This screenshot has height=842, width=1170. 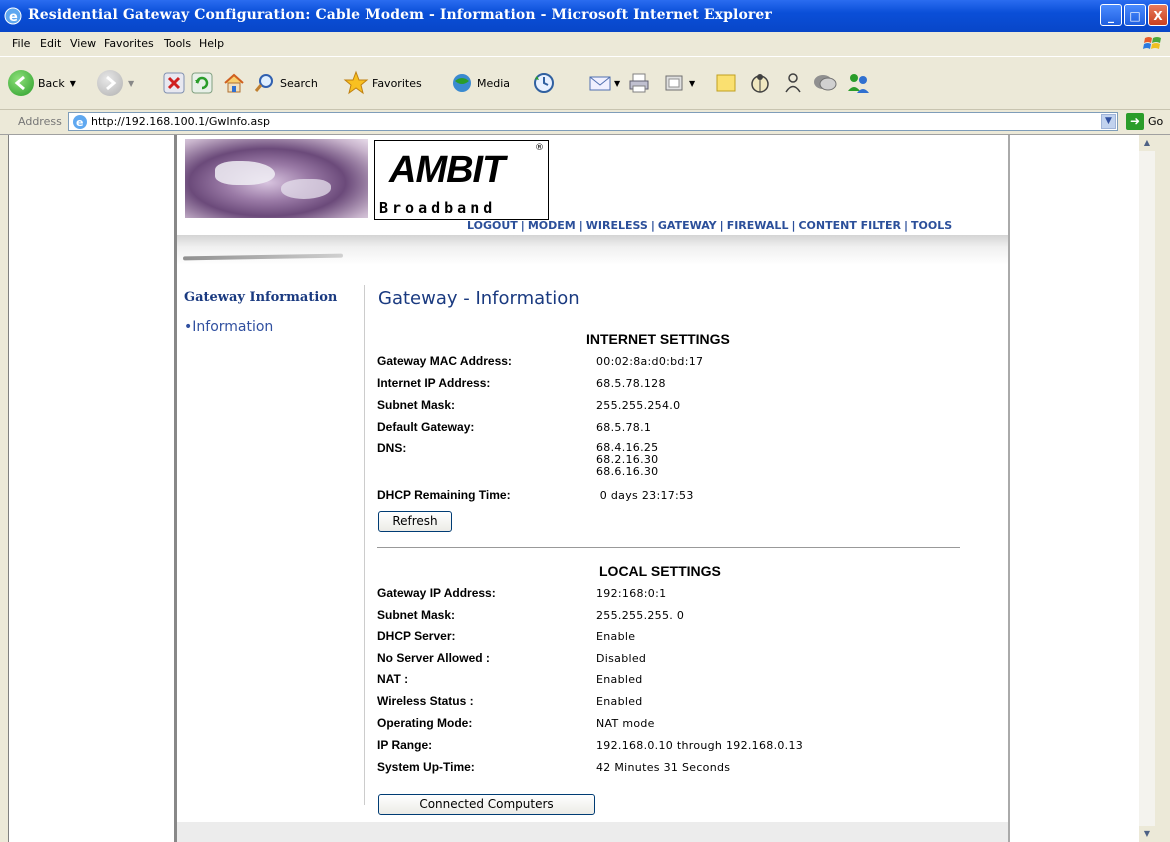 What do you see at coordinates (299, 83) in the screenshot?
I see `search-label: Search` at bounding box center [299, 83].